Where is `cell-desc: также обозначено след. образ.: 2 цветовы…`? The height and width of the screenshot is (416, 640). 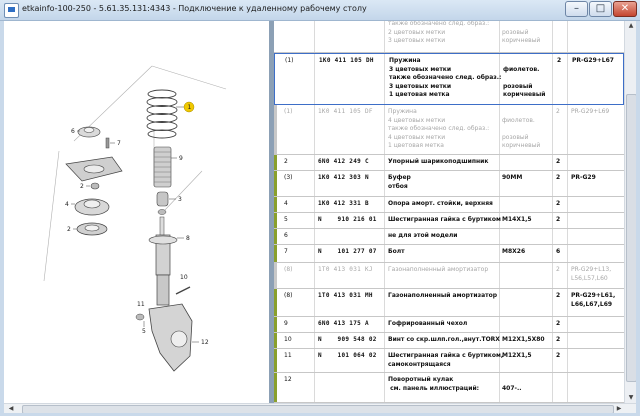
cell-desc: также обозначено след. образ.: 2 цветовы… is located at coordinates (439, 33).